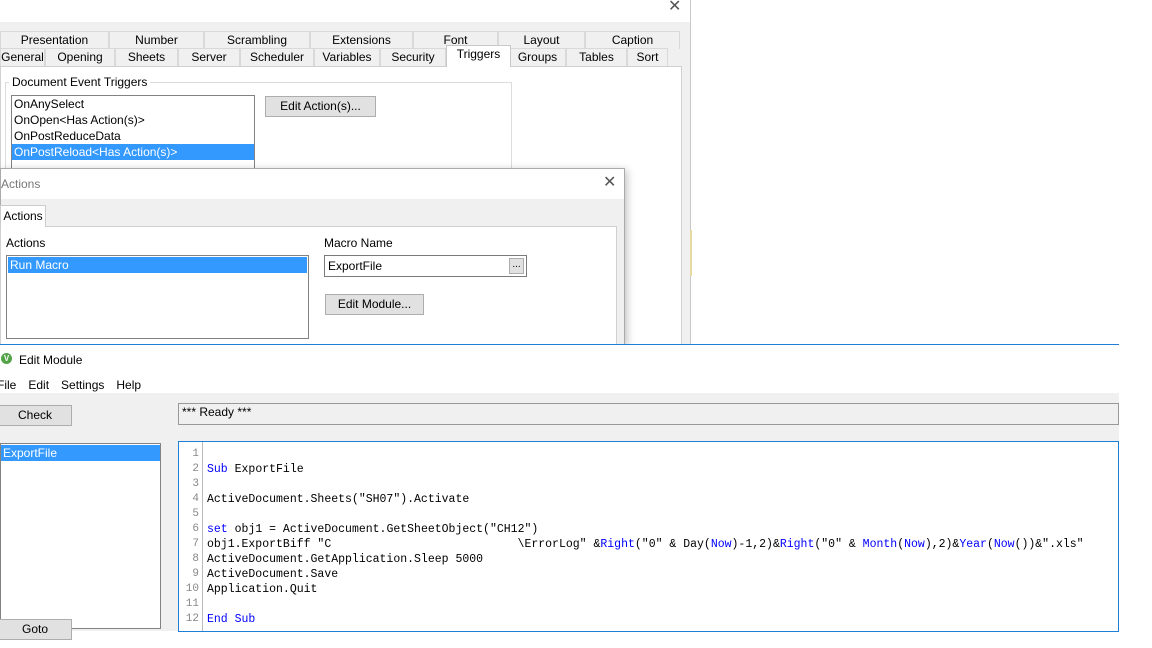 The image size is (1152, 648). What do you see at coordinates (80, 57) in the screenshot?
I see `tab-opening: Opening` at bounding box center [80, 57].